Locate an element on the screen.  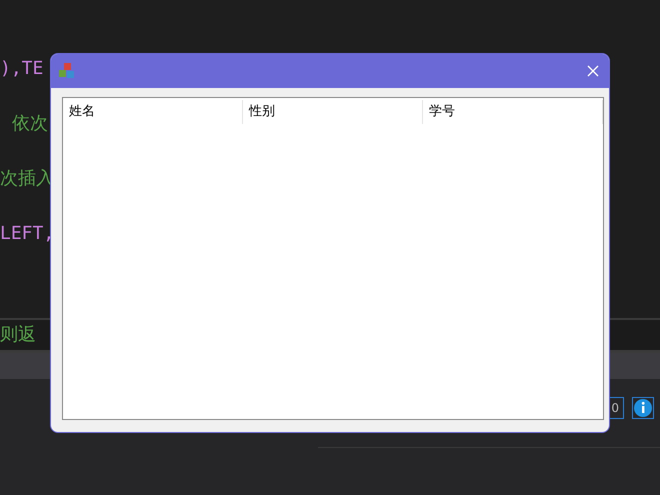
column-header: 学号 is located at coordinates (513, 112).